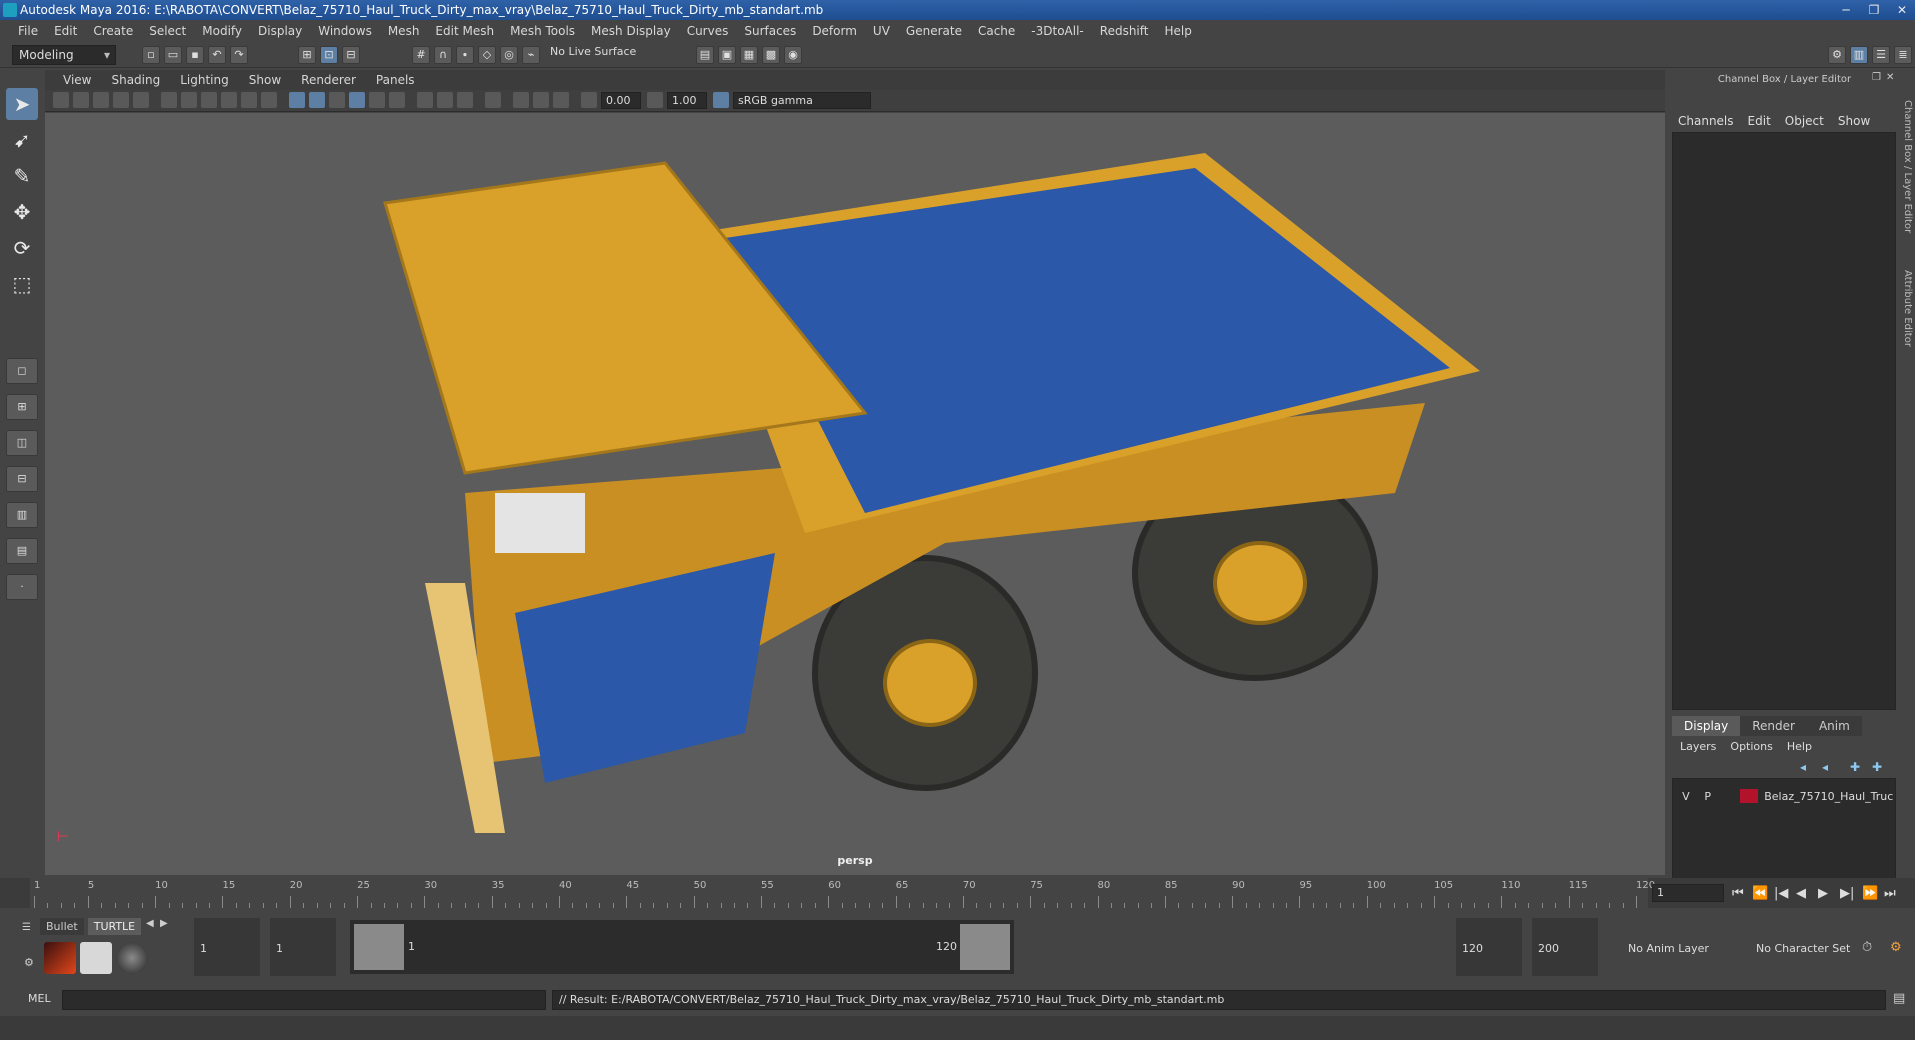 The image size is (1915, 1040). What do you see at coordinates (655, 100) in the screenshot?
I see `gamma-icon` at bounding box center [655, 100].